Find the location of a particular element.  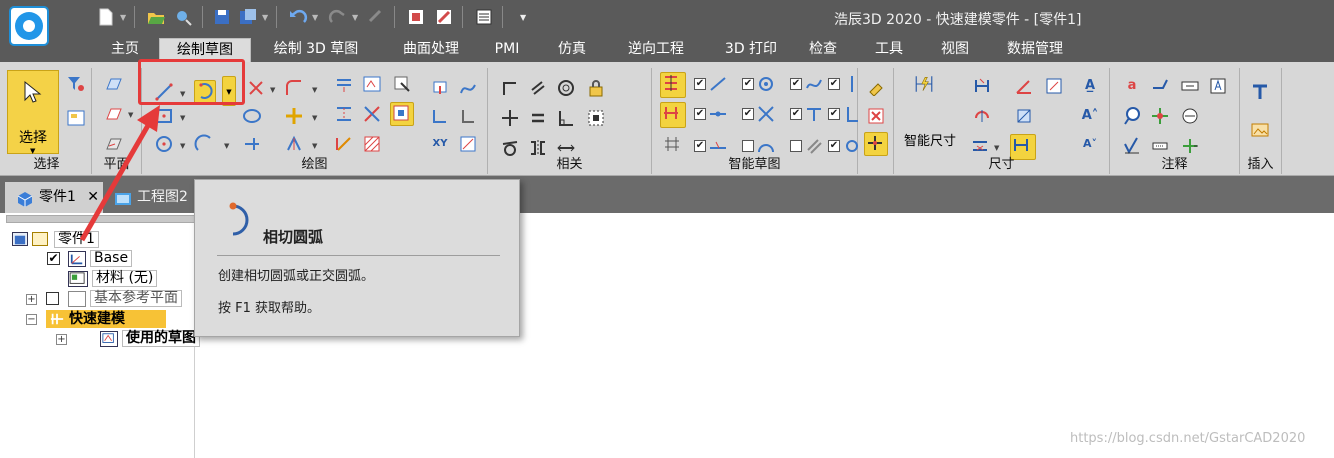

text-increase-icon: A˄ is located at coordinates (1090, 116).